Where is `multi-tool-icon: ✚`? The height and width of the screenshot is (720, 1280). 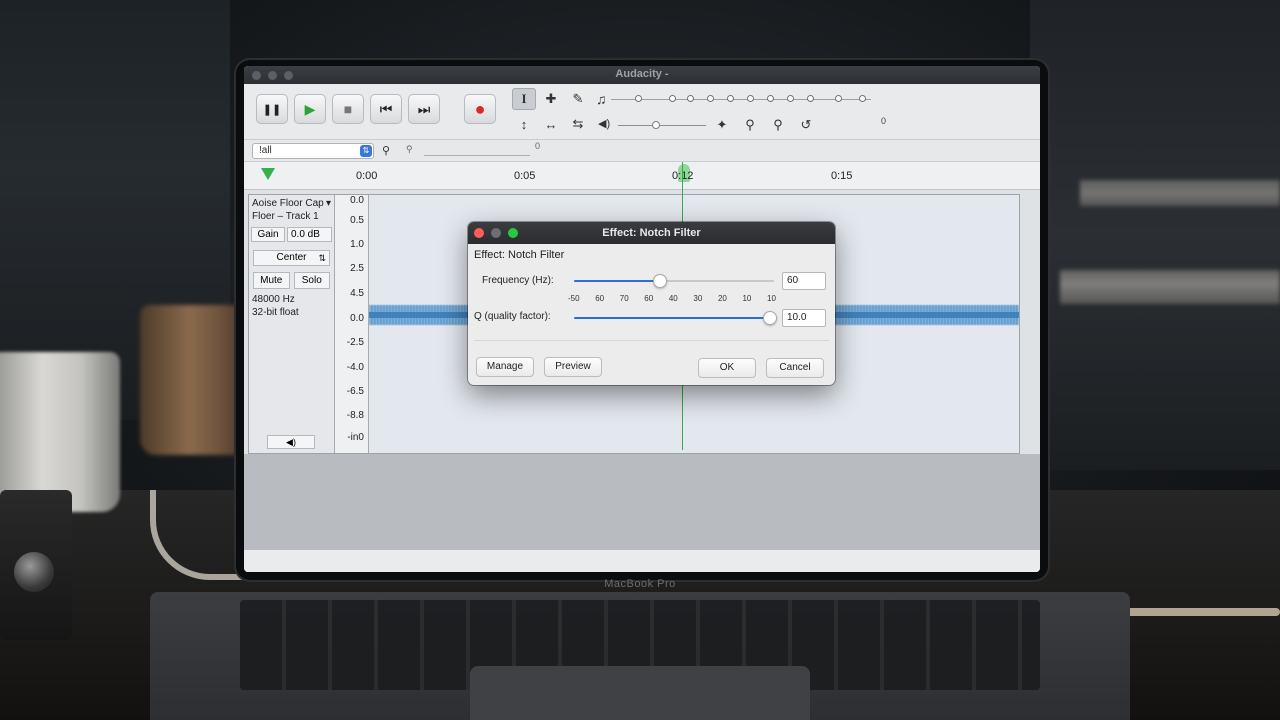 multi-tool-icon: ✚ is located at coordinates (551, 98).